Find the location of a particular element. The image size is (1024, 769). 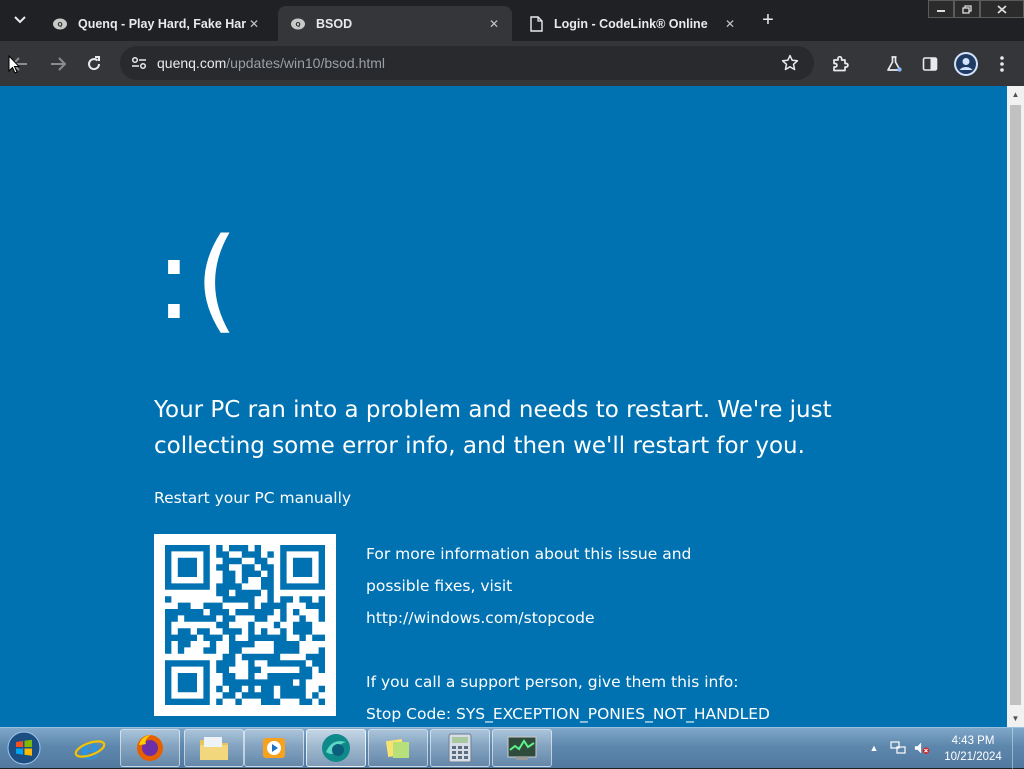

scrollbar-thumb is located at coordinates (1015, 405).